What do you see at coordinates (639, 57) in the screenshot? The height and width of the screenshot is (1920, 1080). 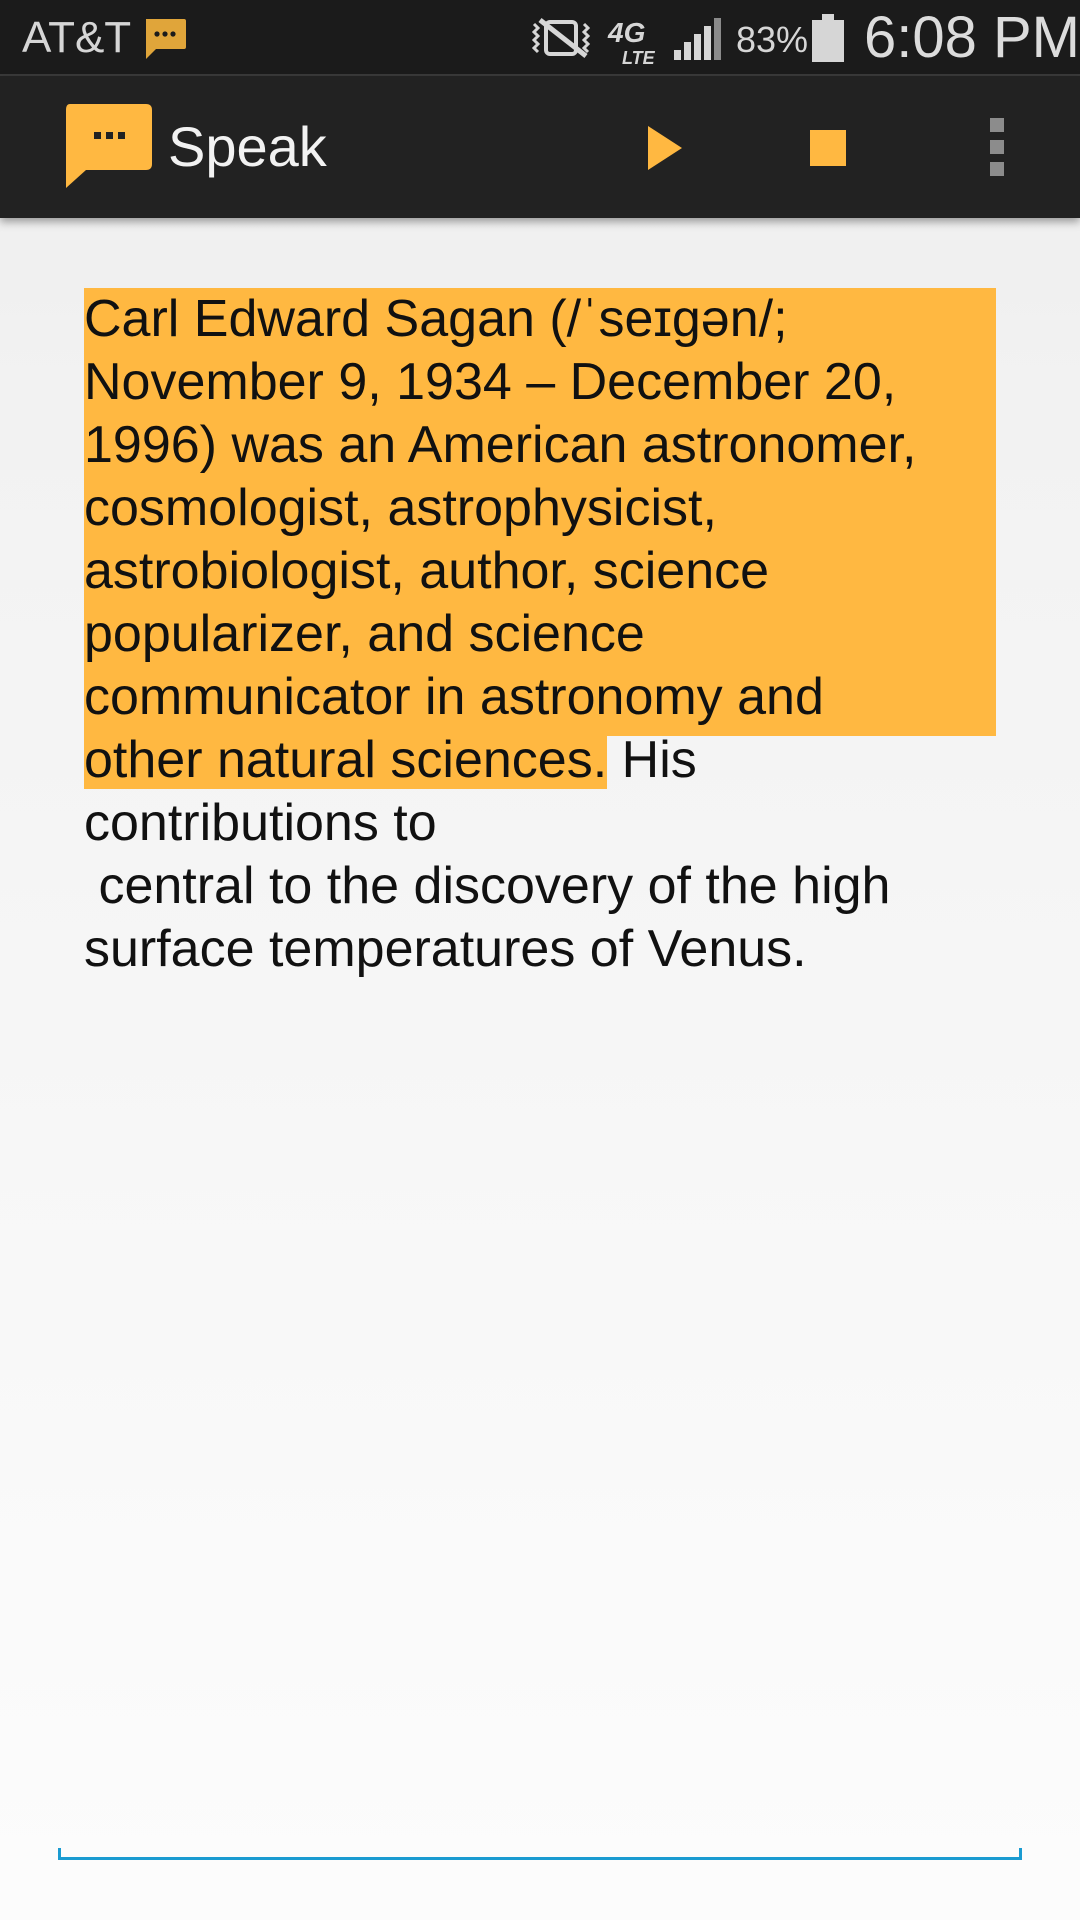 I see `svg-text: LTE` at bounding box center [639, 57].